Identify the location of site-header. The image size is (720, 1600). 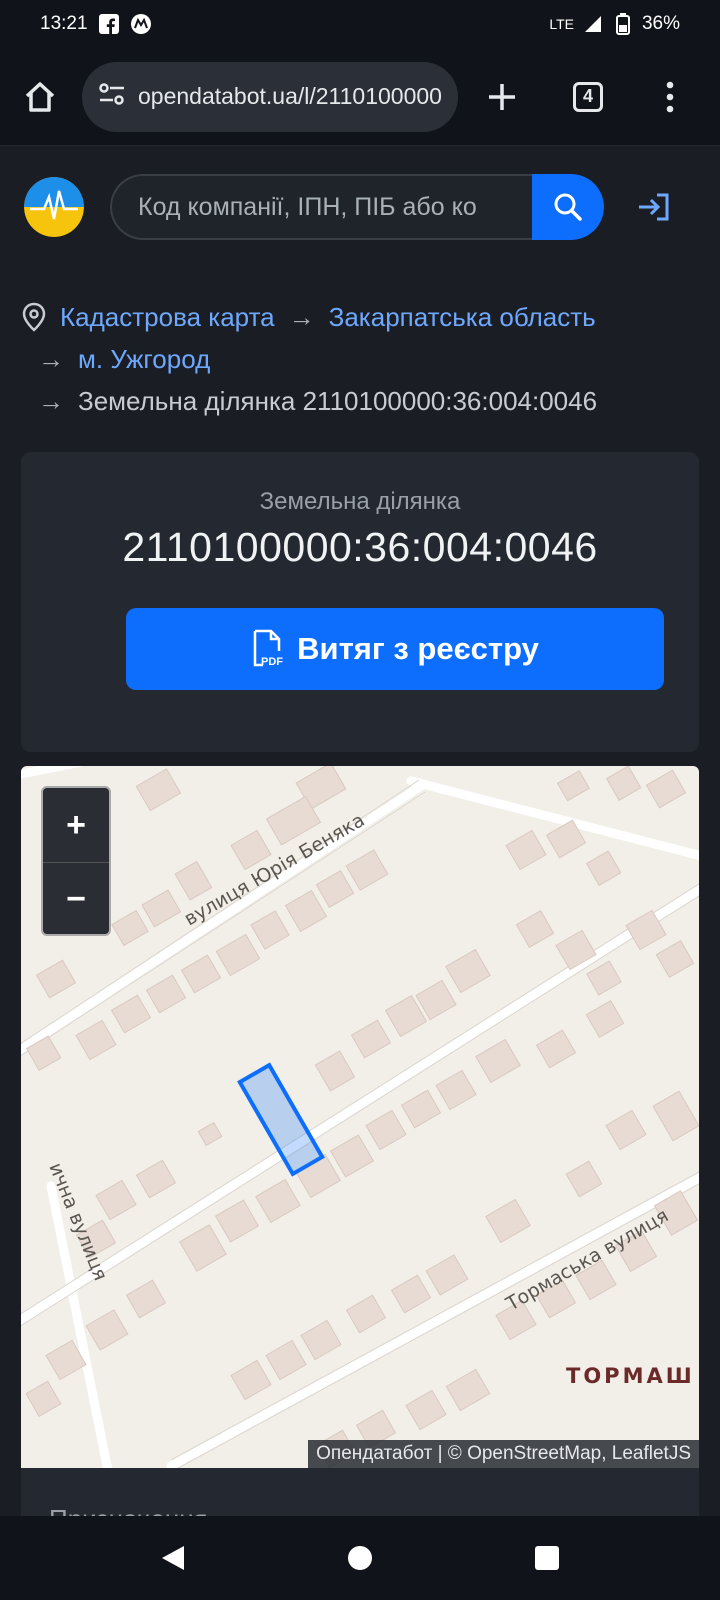
(360, 207).